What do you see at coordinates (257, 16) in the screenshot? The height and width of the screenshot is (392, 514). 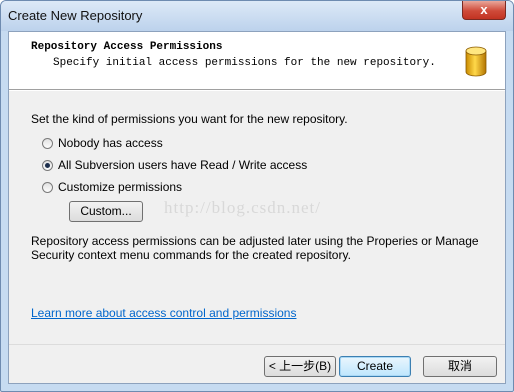 I see `title-bar: Create New Repository x` at bounding box center [257, 16].